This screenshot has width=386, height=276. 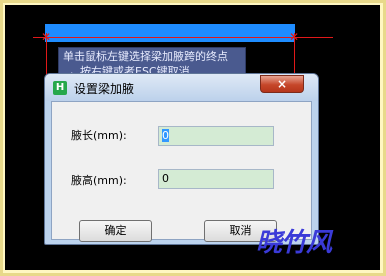 I want to click on frame-top-edge, so click(x=193, y=1).